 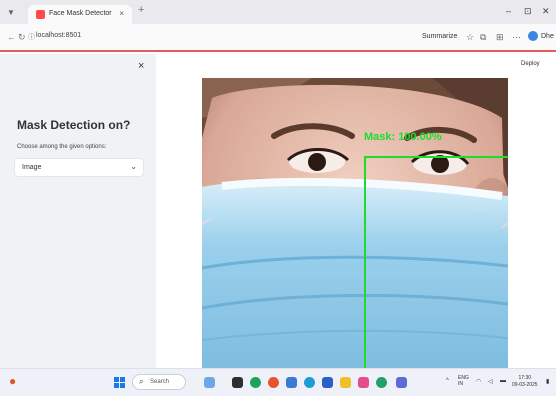 I want to click on search-placeholder: Search, so click(x=160, y=382).